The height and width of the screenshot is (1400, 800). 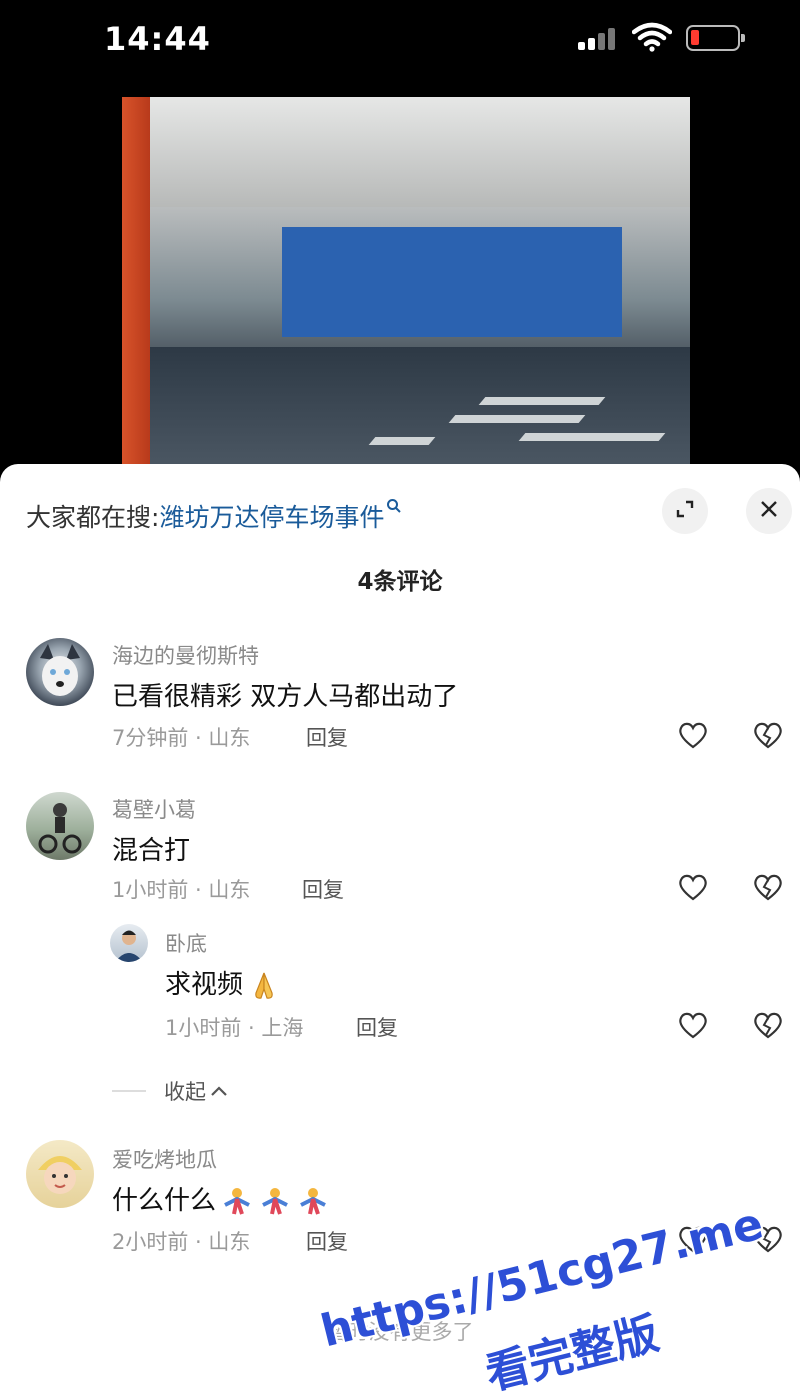 I want to click on divider, so click(x=129, y=1091).